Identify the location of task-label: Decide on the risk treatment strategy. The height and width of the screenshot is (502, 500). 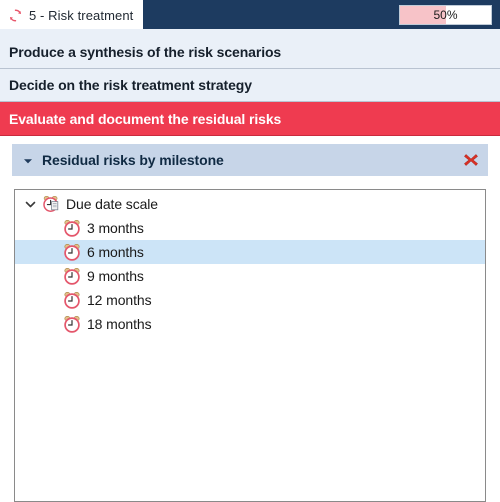
(130, 85).